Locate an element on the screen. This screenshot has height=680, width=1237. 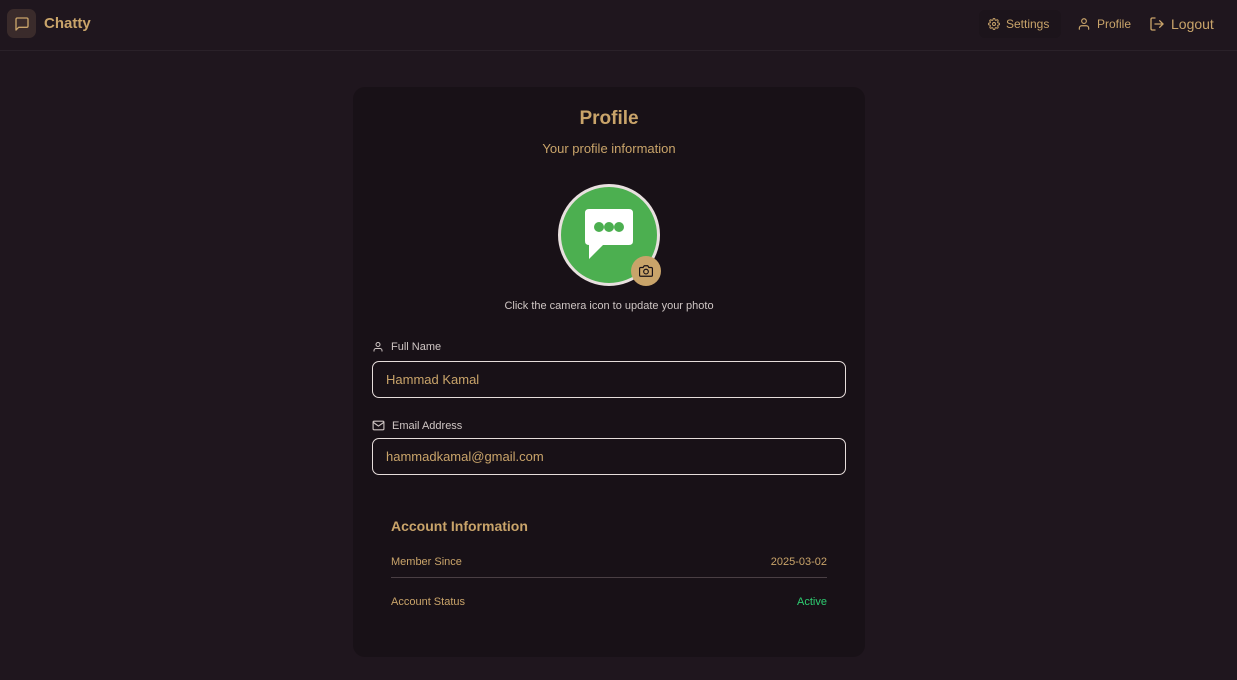
chat-bubble-icon is located at coordinates (609, 234).